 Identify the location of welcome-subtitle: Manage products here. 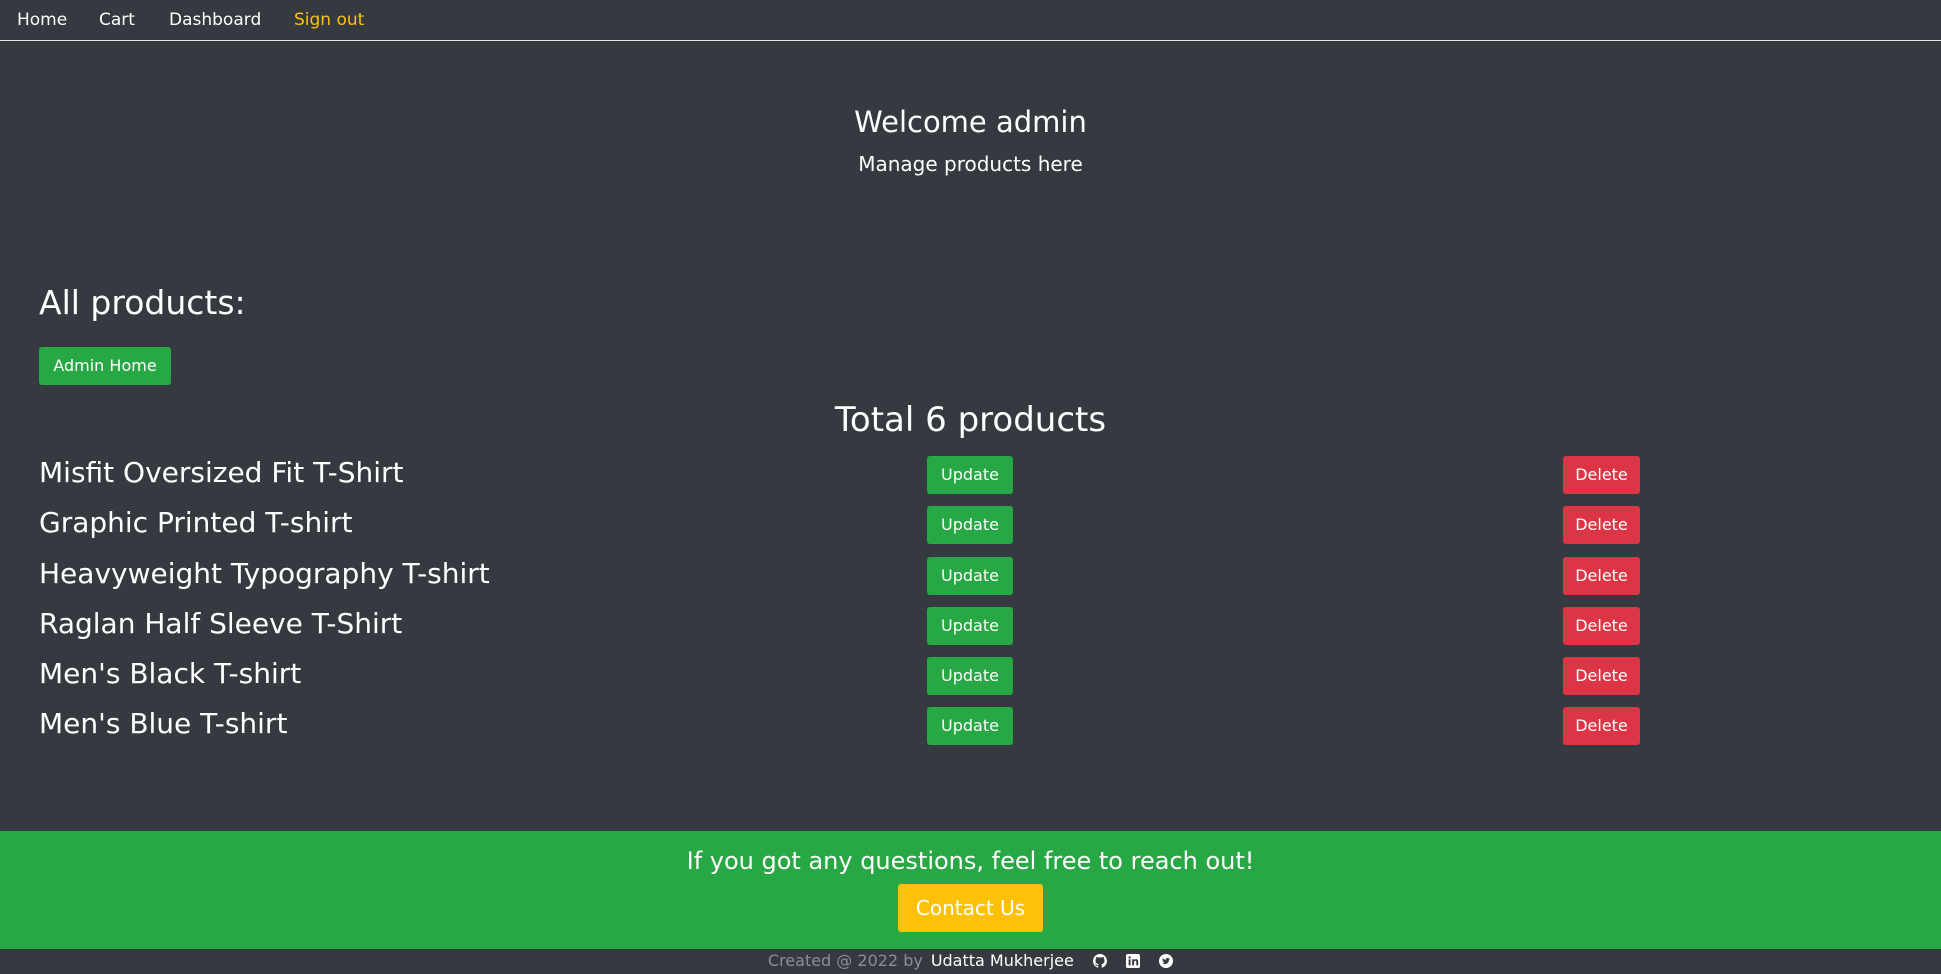
(970, 164).